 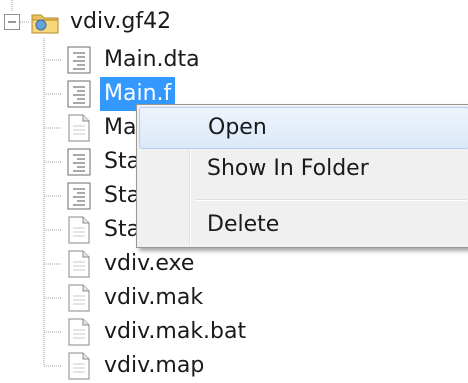 I want to click on menu-item-label: Delete, so click(x=243, y=224).